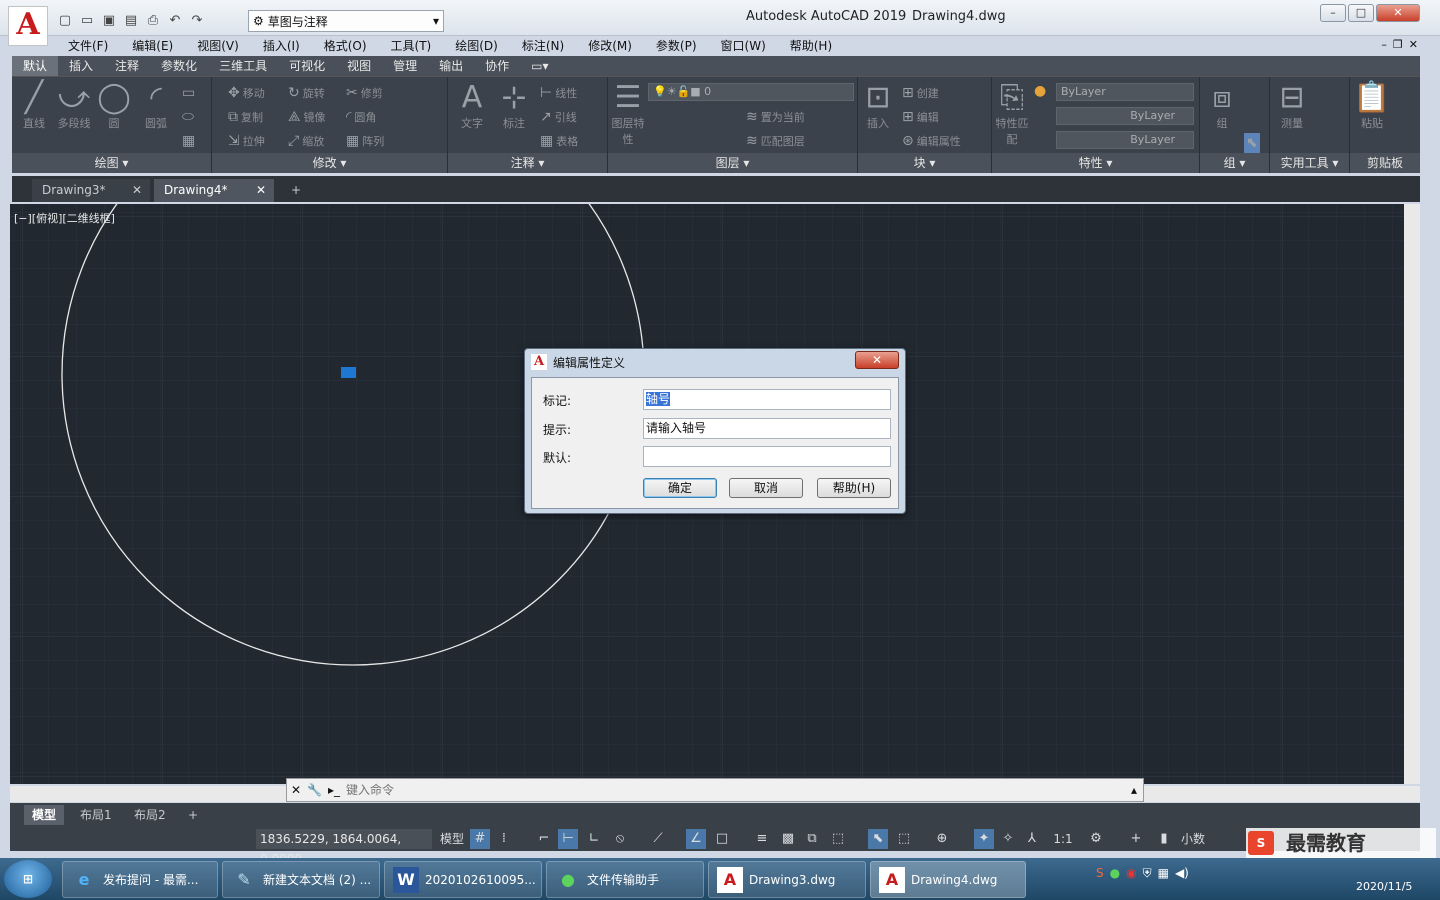 The image size is (1440, 900). What do you see at coordinates (361, 117) in the screenshot?
I see `fillet-tool: ◜ 圆角` at bounding box center [361, 117].